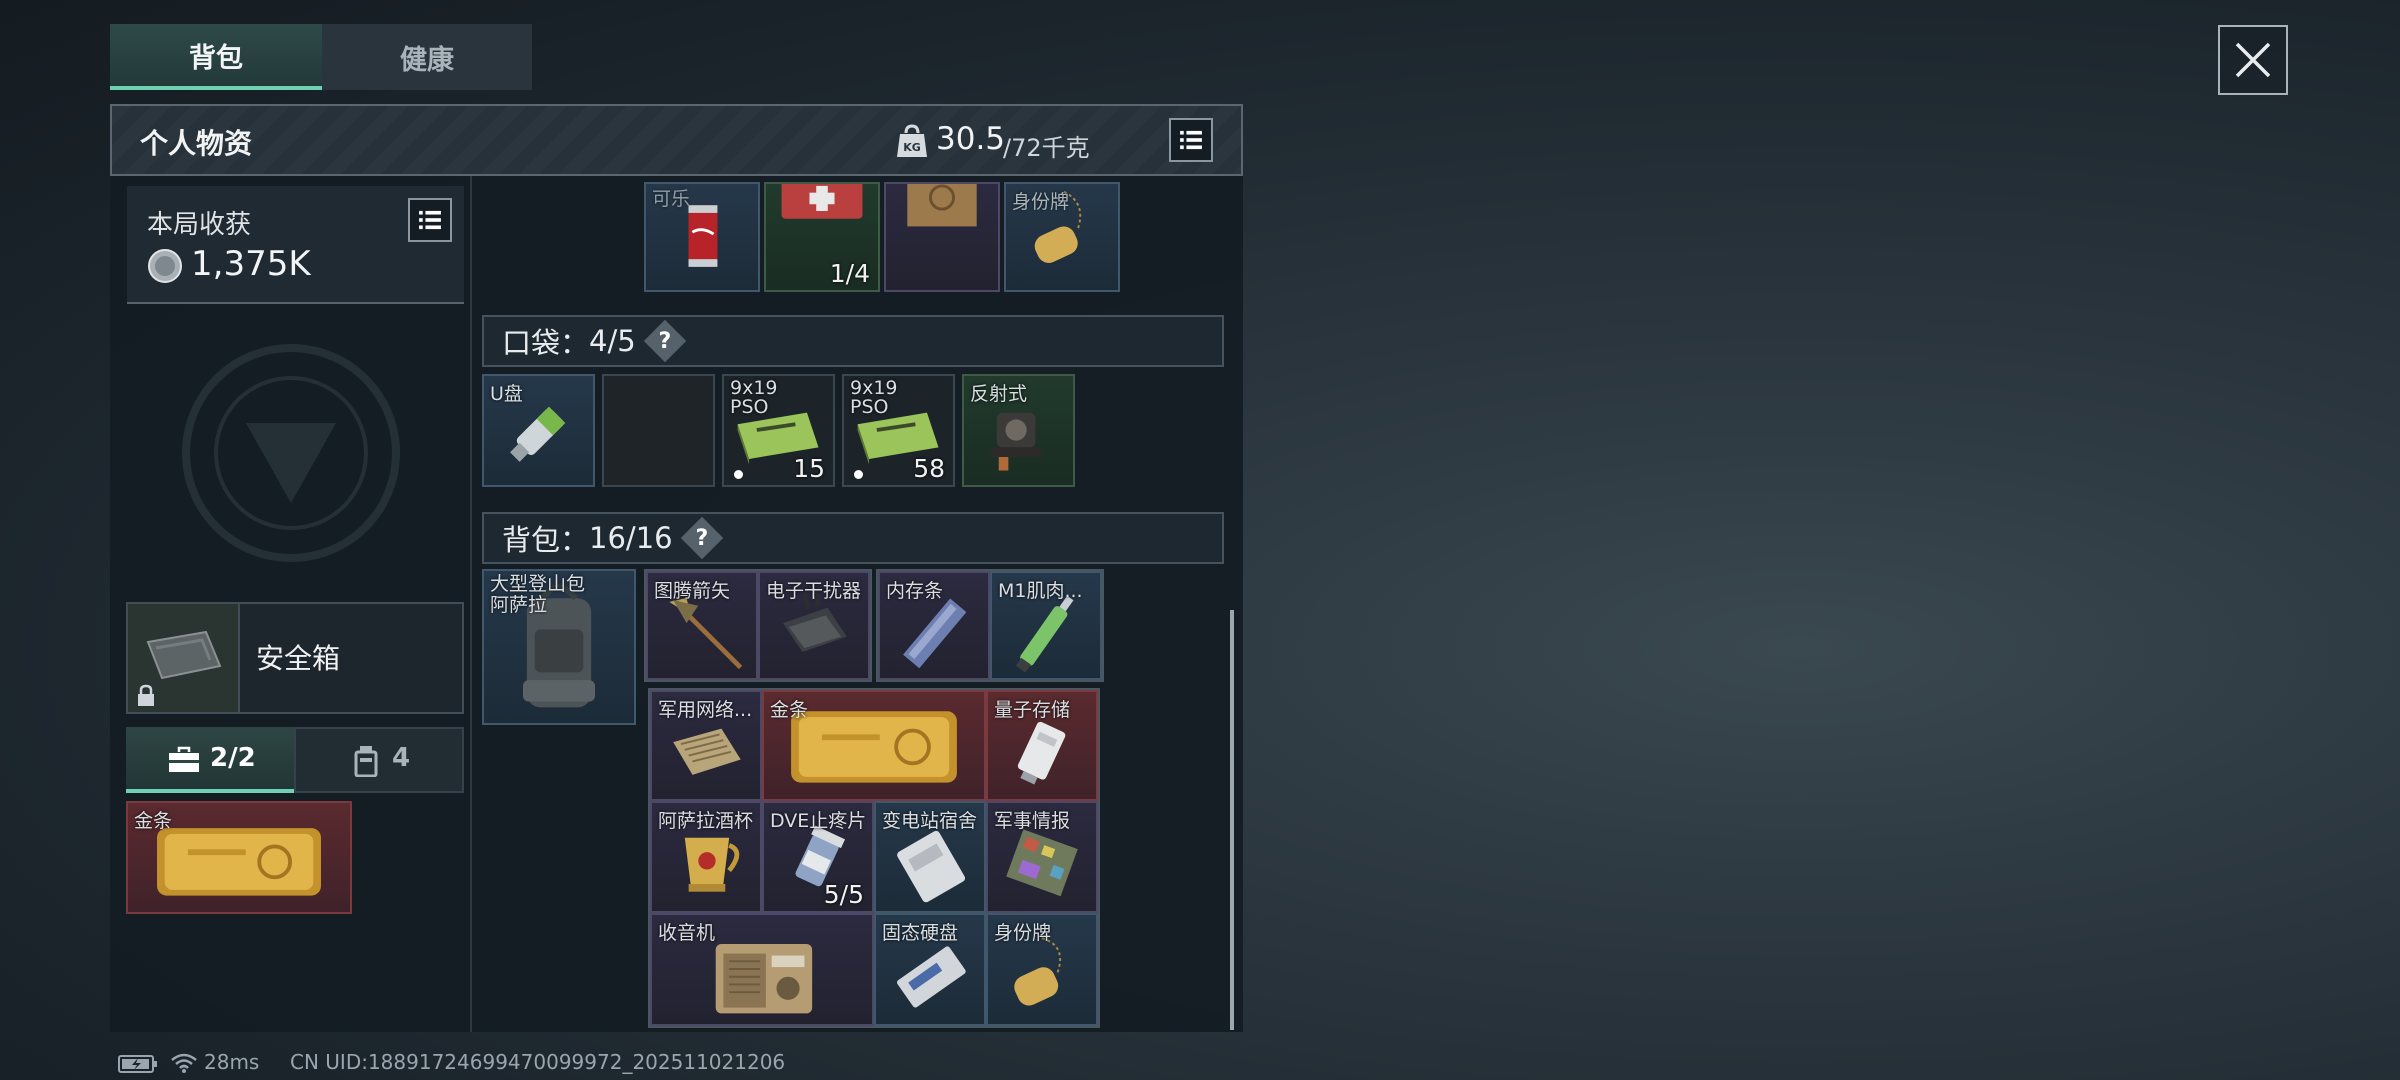 Image resolution: width=2400 pixels, height=1080 pixels. What do you see at coordinates (137, 1064) in the screenshot?
I see `battery-icon` at bounding box center [137, 1064].